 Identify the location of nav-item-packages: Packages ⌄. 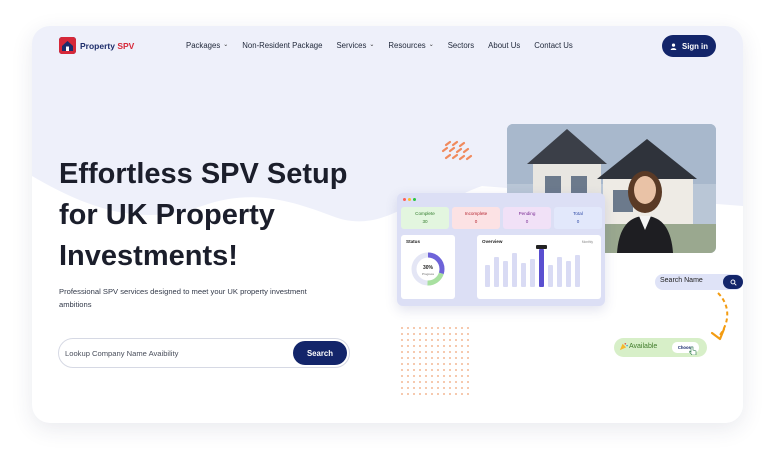
(207, 45).